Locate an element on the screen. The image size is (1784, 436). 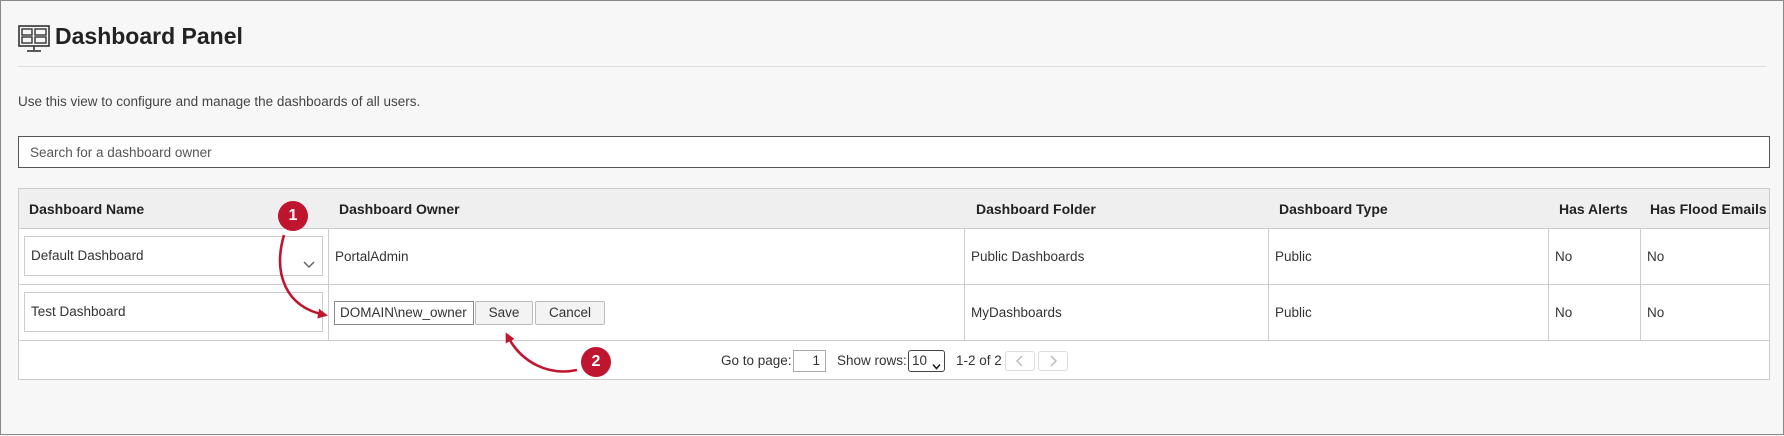
page-header: Dashboard Panel is located at coordinates (892, 44).